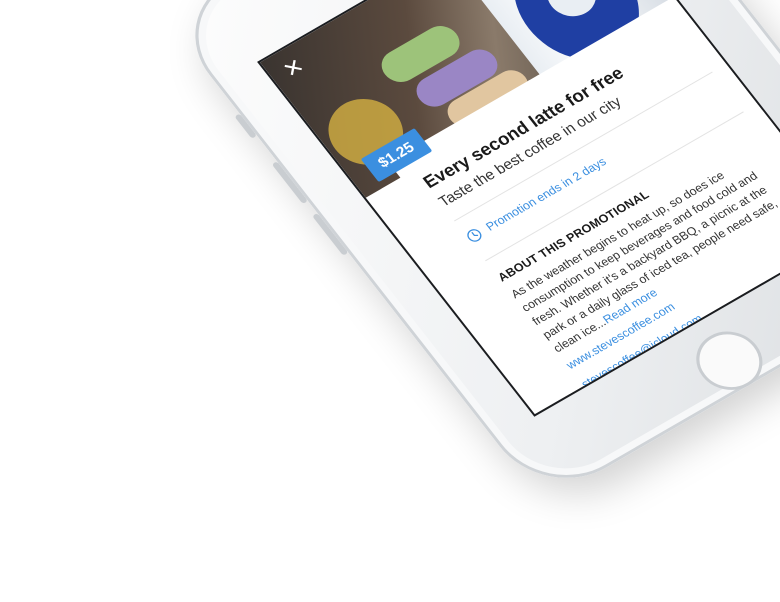  What do you see at coordinates (246, 126) in the screenshot?
I see `mute-switch` at bounding box center [246, 126].